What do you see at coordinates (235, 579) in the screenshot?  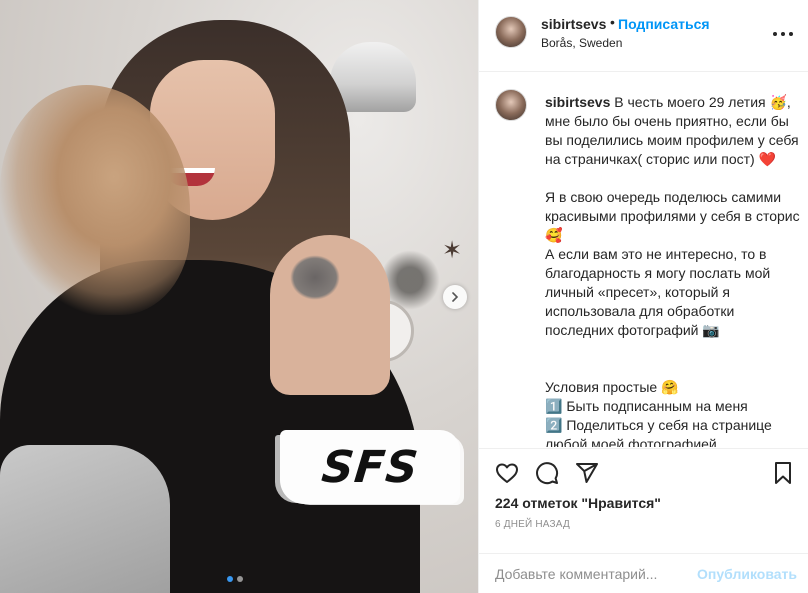 I see `carousel-indicator` at bounding box center [235, 579].